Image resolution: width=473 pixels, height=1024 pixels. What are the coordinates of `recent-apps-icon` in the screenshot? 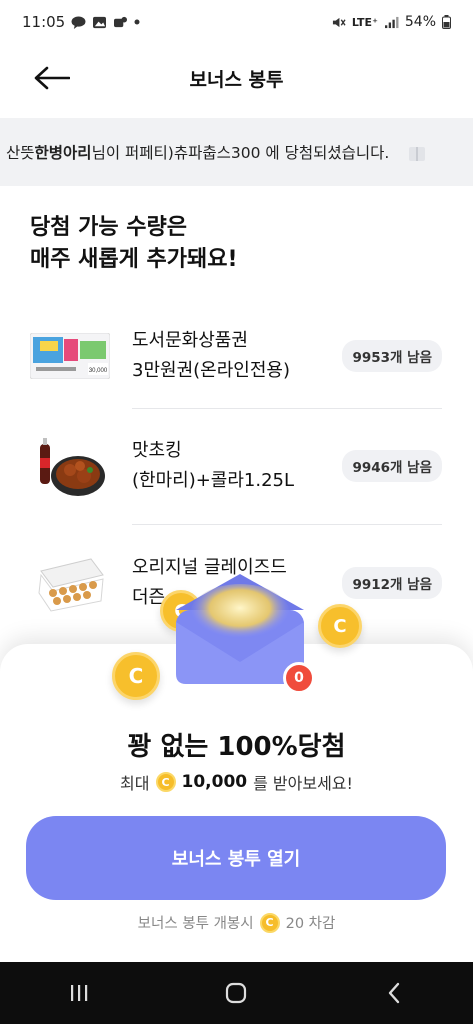 It's located at (79, 993).